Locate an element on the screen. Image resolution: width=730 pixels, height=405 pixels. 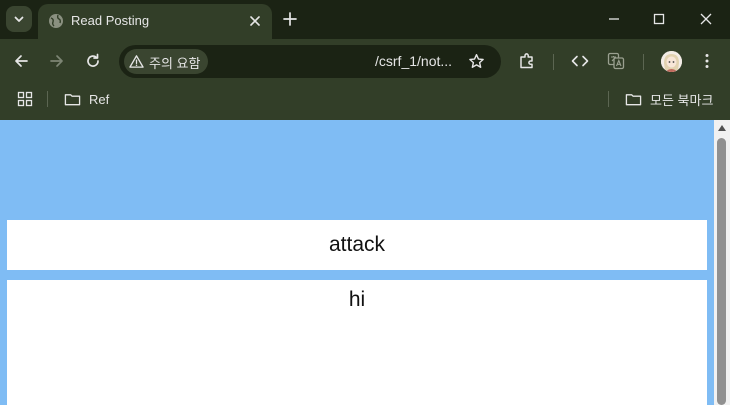
globe-icon is located at coordinates (56, 21).